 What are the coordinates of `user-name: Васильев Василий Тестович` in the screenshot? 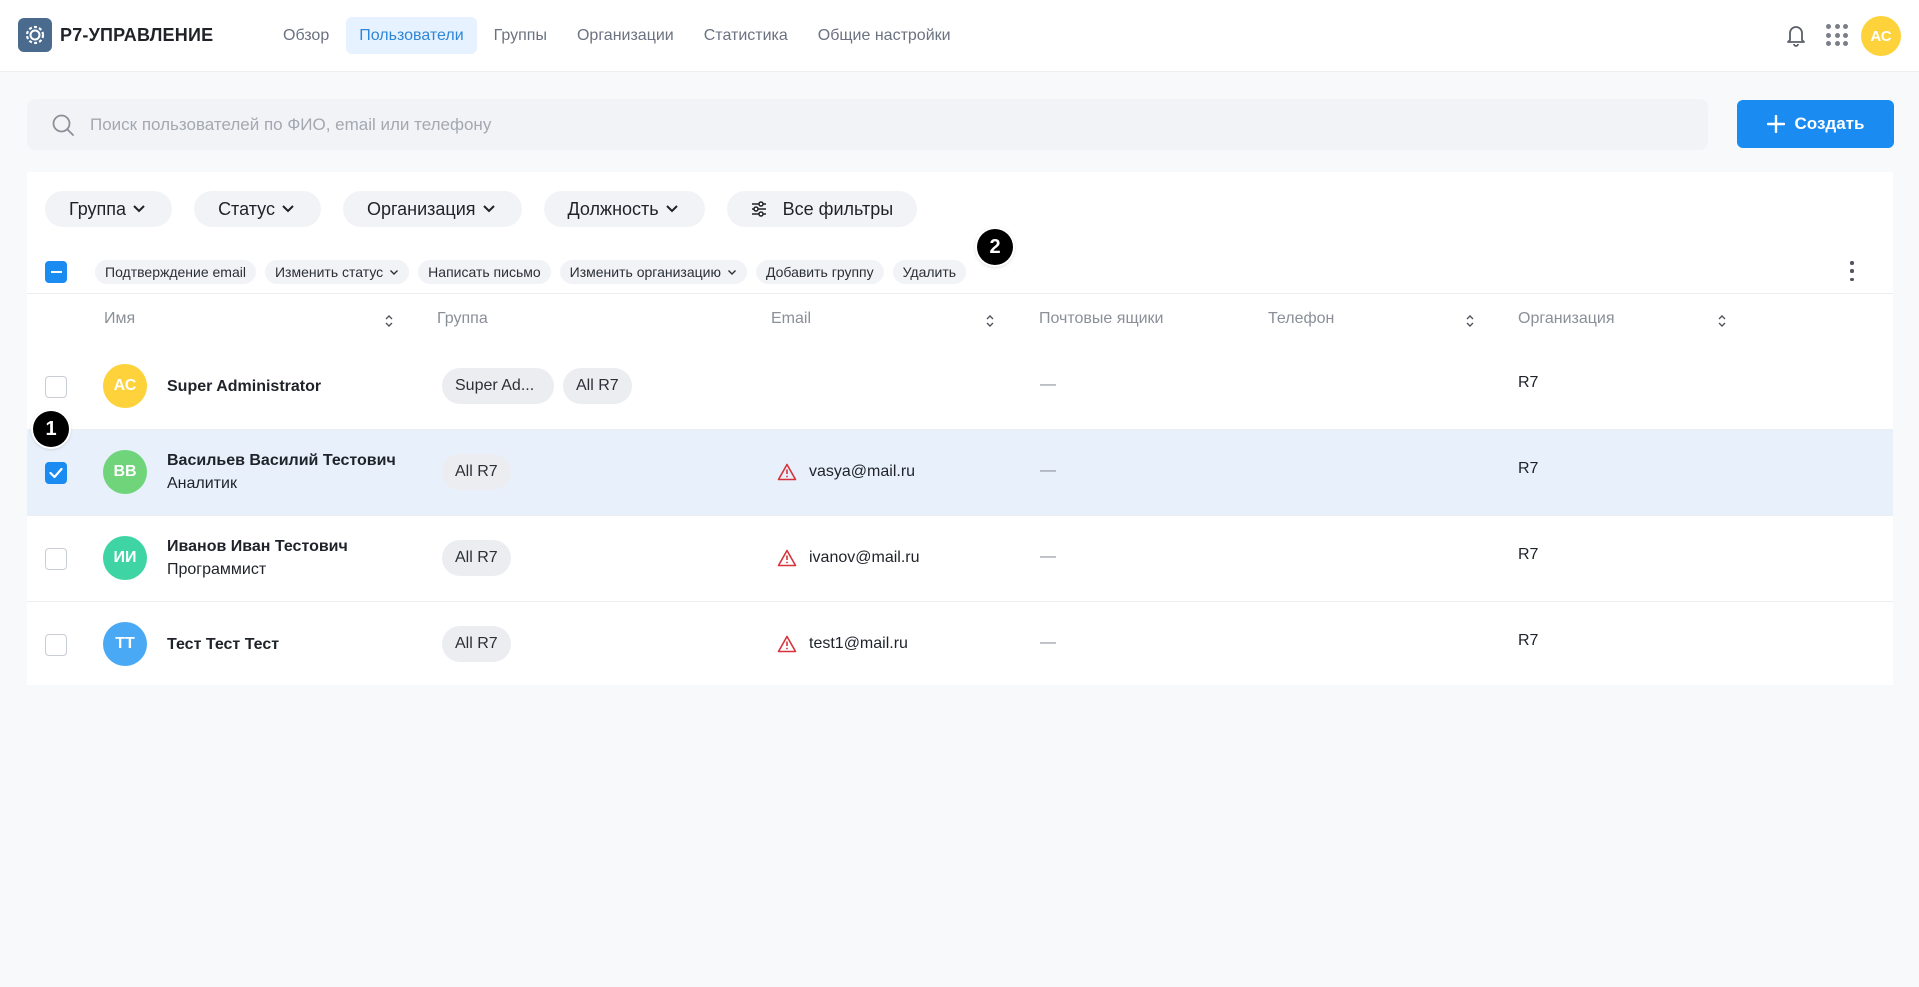 It's located at (281, 461).